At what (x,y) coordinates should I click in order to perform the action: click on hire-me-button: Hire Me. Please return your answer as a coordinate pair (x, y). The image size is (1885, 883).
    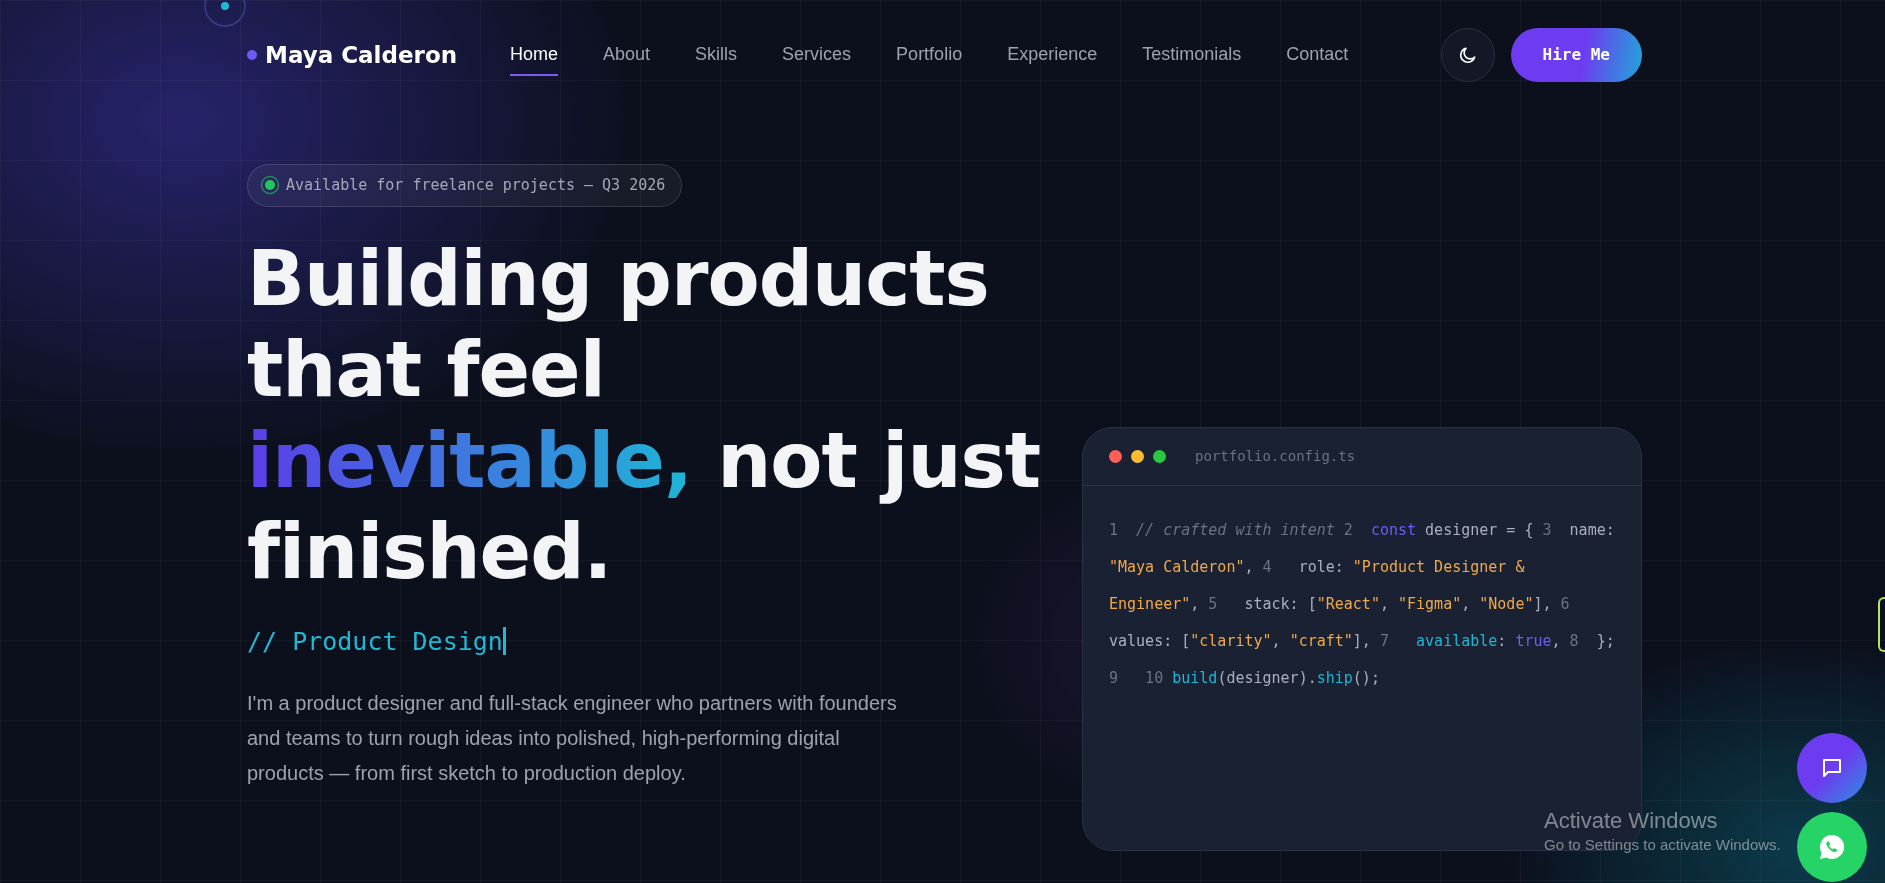
    Looking at the image, I should click on (1576, 55).